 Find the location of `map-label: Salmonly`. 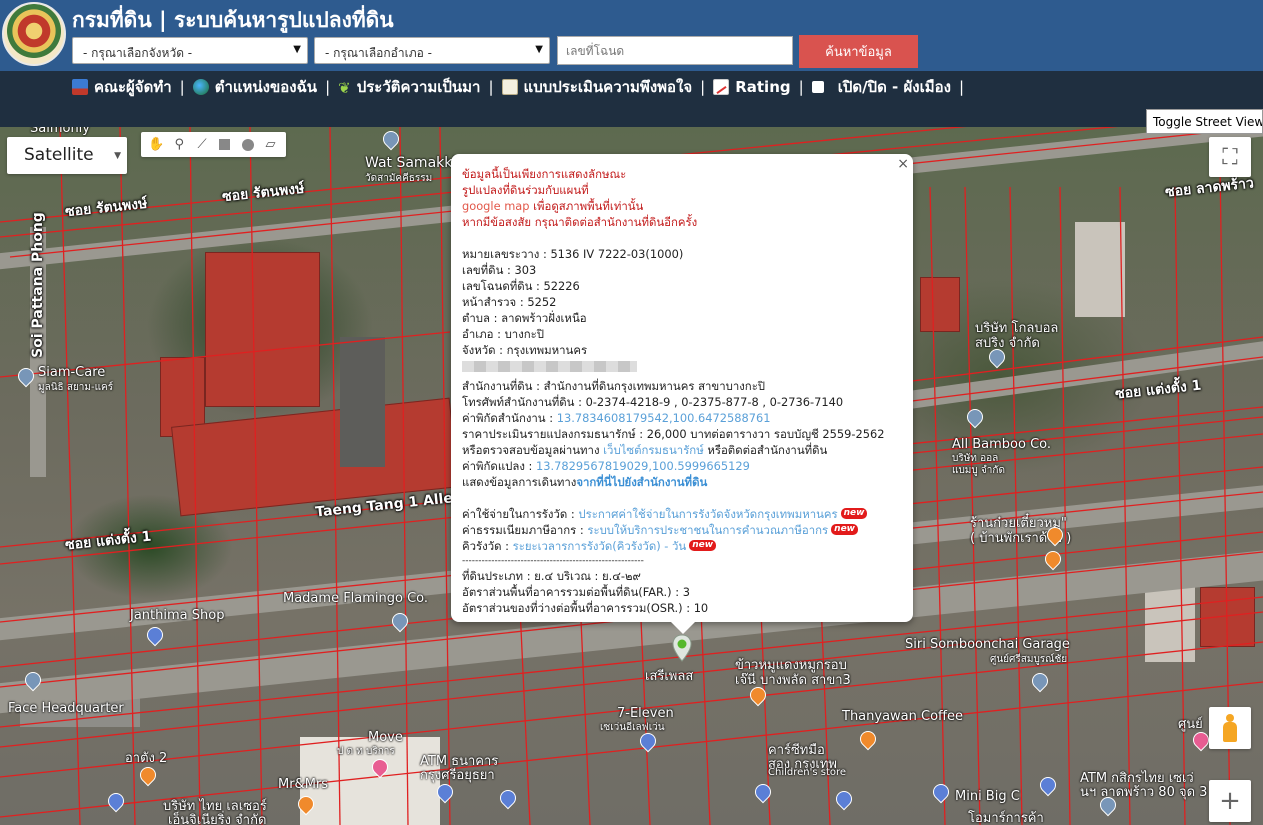

map-label: Salmonly is located at coordinates (60, 131).